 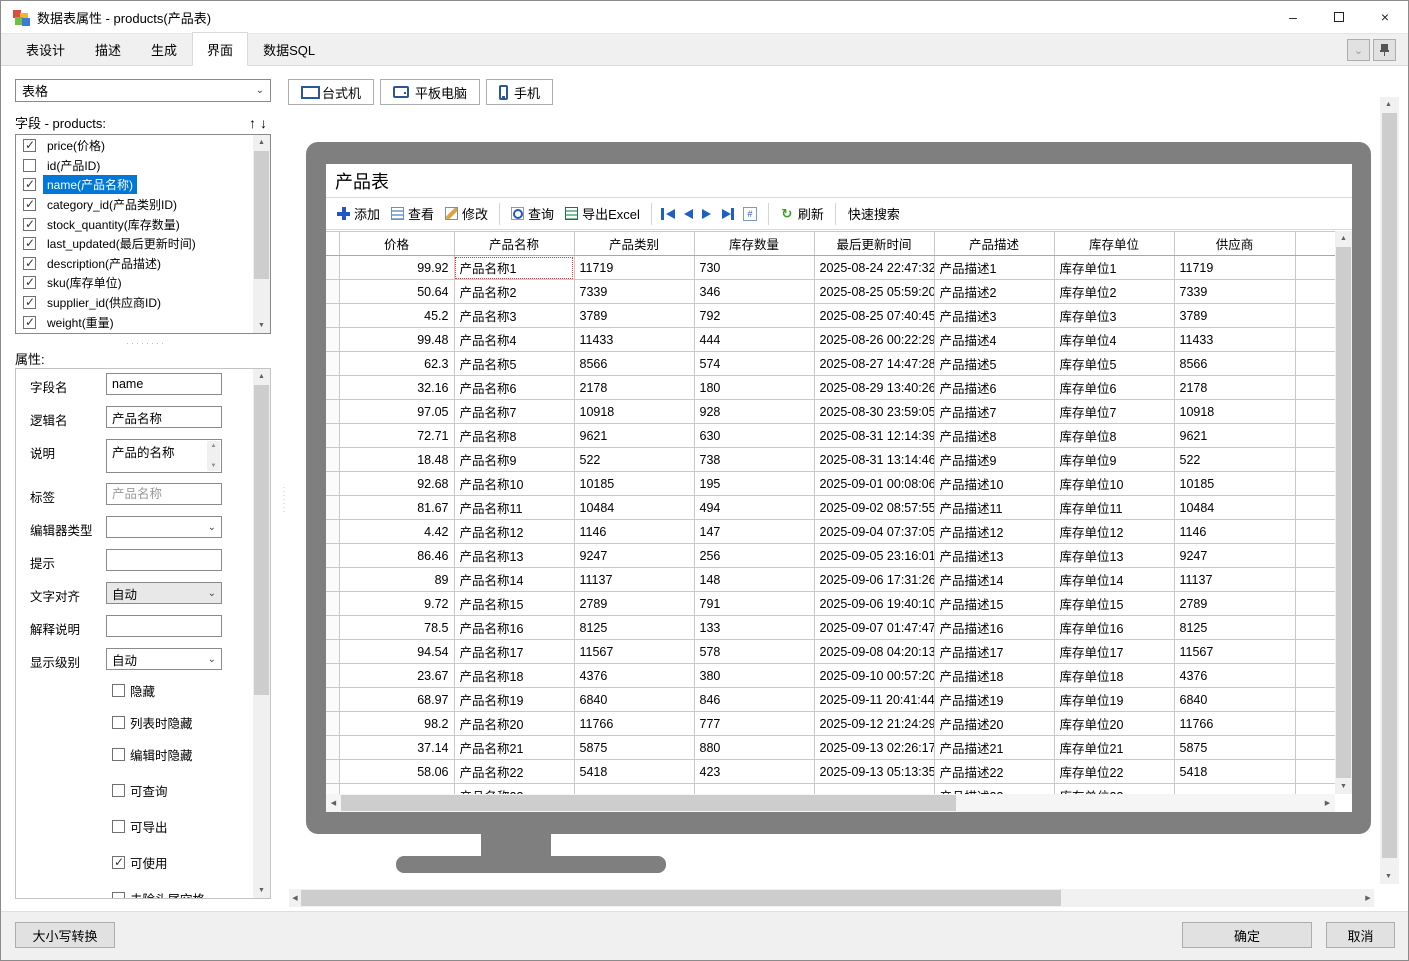 What do you see at coordinates (333, 803) in the screenshot?
I see `scroll-left-icon: ◀` at bounding box center [333, 803].